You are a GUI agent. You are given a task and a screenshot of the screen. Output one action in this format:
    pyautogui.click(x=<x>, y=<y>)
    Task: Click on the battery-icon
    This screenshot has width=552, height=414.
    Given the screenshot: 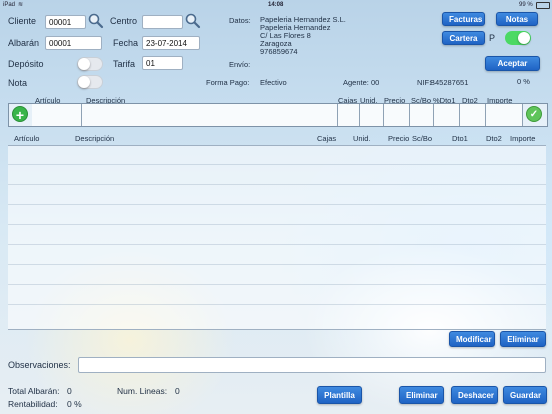 What is the action you would take?
    pyautogui.click(x=543, y=5)
    